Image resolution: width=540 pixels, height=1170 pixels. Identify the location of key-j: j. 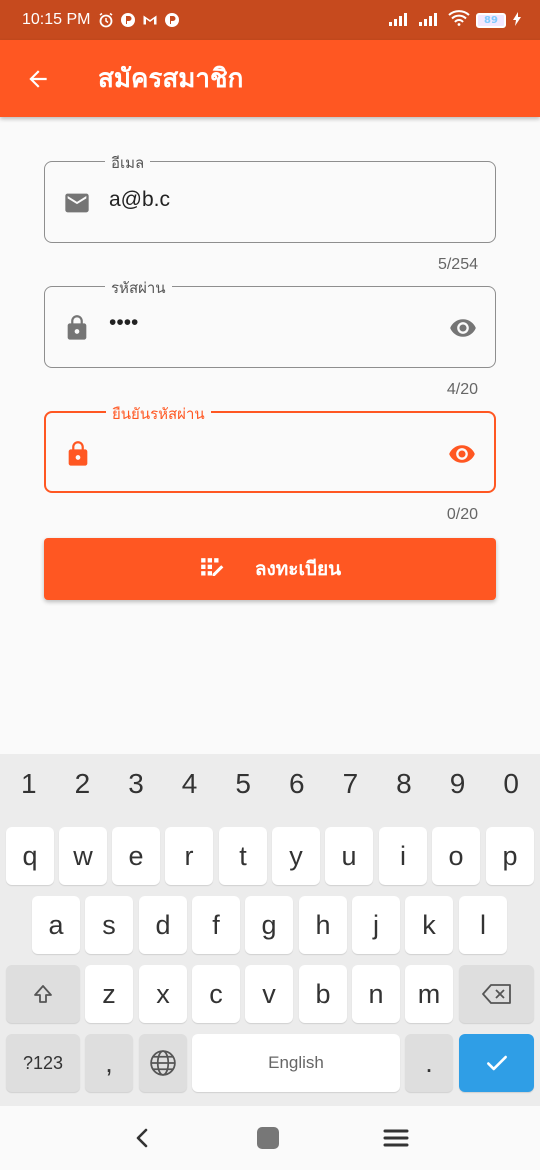
(376, 925).